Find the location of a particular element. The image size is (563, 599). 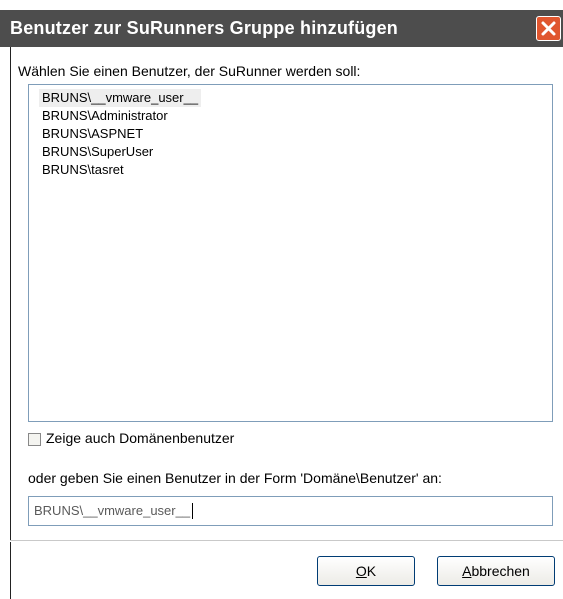

list-item-user: BRUNS\Administrator is located at coordinates (105, 116).